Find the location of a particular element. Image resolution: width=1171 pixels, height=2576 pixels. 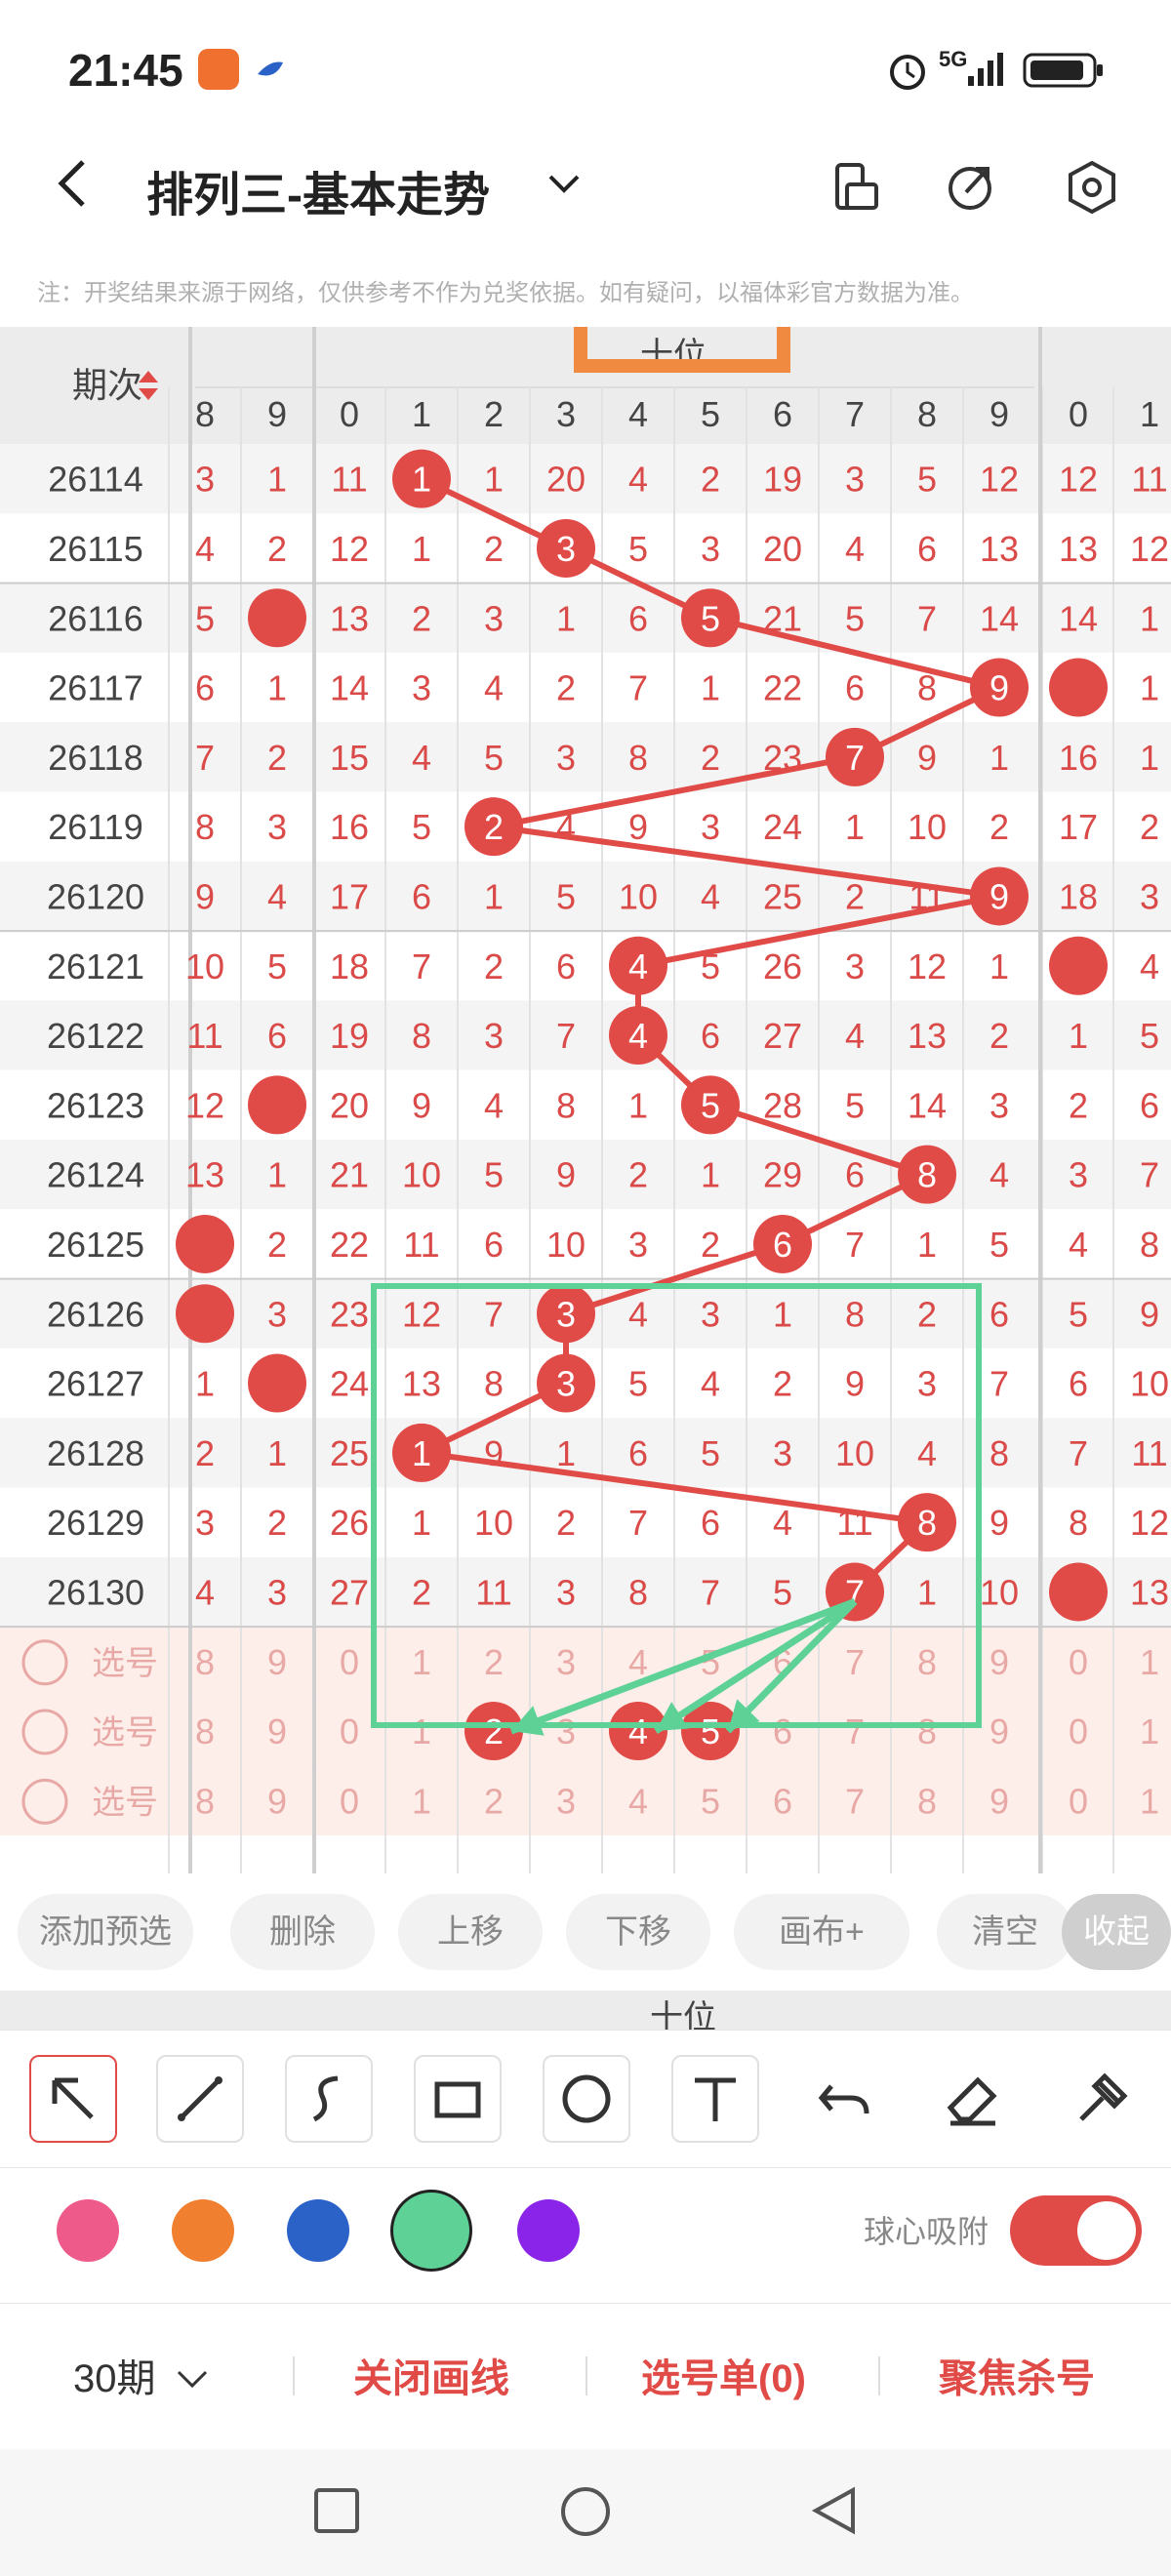

back-icon is located at coordinates (73, 186).